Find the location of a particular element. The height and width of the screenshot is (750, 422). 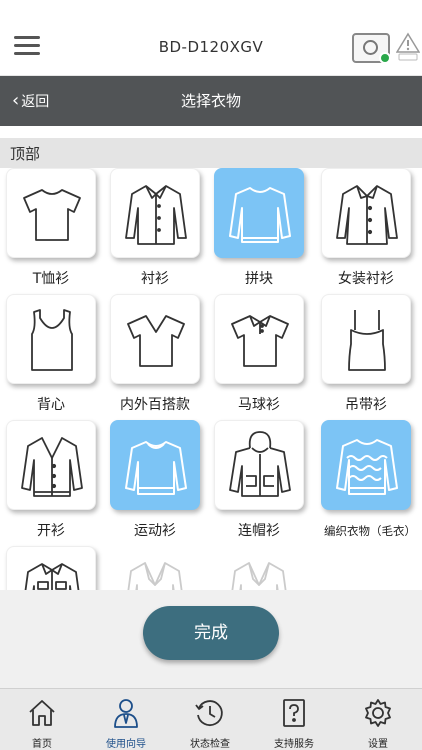

tab-label: 首页 is located at coordinates (42, 744).